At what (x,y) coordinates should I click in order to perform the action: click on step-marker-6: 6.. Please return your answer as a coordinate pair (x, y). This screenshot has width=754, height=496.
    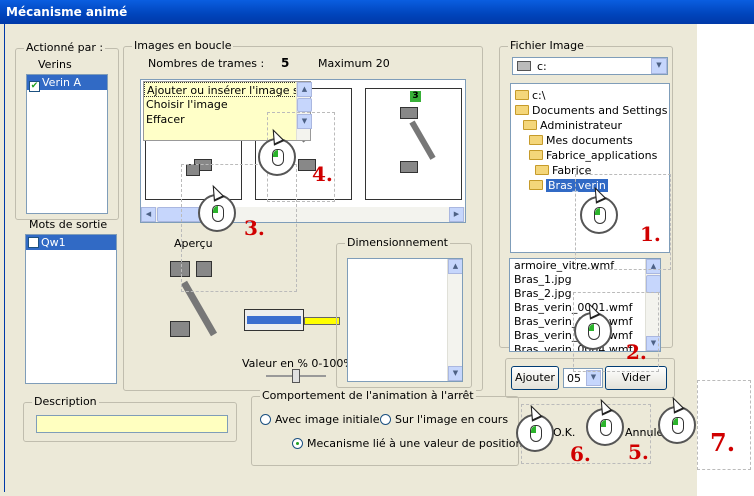
    Looking at the image, I should click on (580, 454).